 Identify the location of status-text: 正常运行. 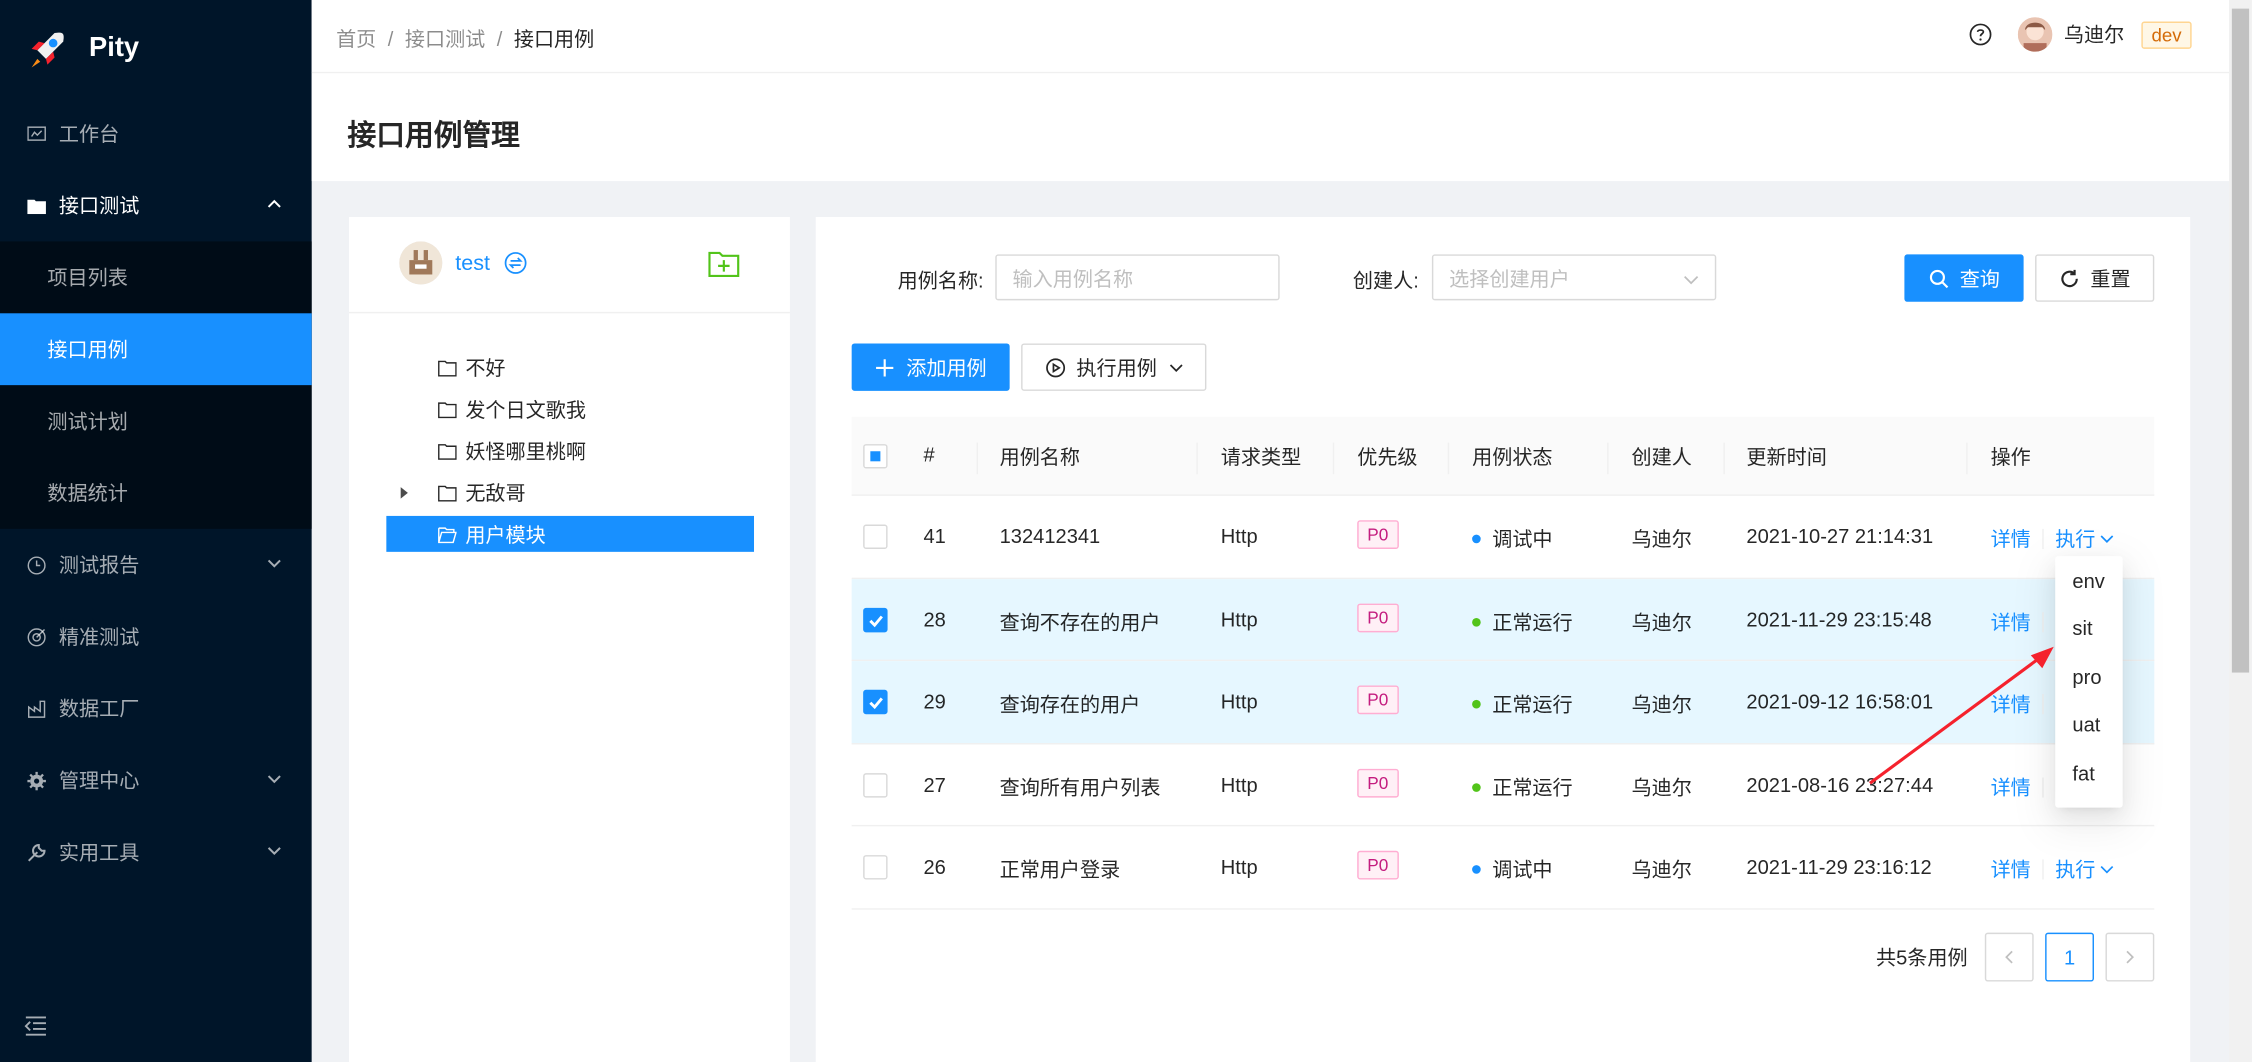
(1532, 622).